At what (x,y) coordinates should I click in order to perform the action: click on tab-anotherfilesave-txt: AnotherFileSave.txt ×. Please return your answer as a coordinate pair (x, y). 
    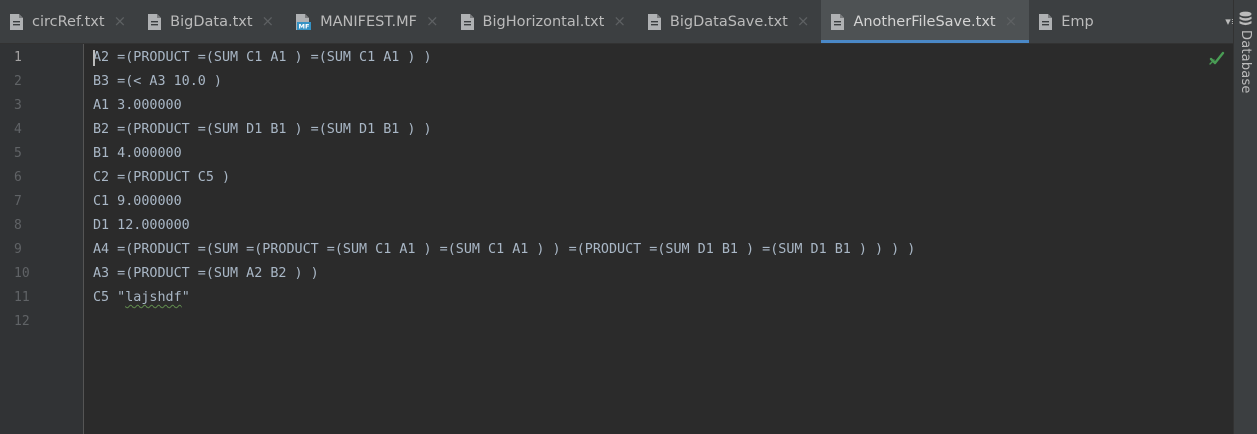
    Looking at the image, I should click on (925, 21).